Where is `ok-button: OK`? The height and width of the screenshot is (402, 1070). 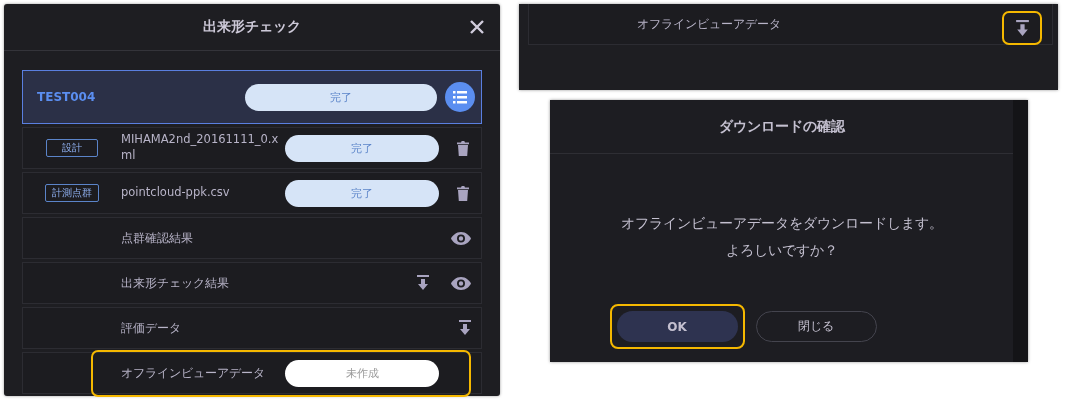 ok-button: OK is located at coordinates (677, 326).